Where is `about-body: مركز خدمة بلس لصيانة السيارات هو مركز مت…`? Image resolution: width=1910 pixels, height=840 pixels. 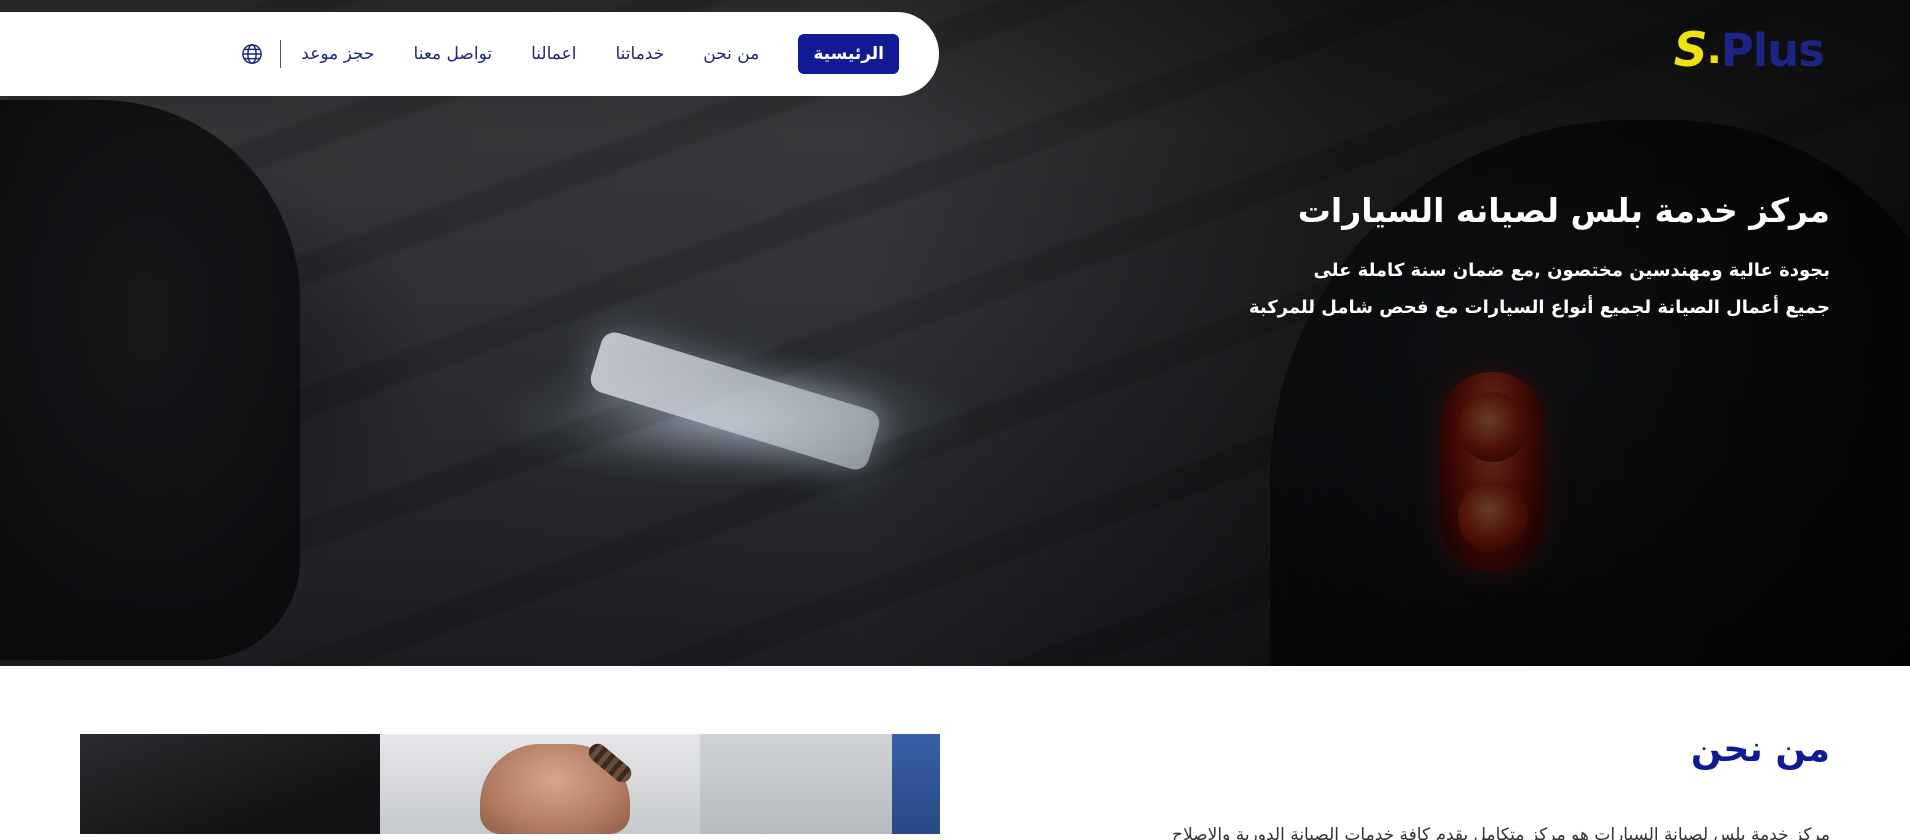 about-body: مركز خدمة بلس لصيانة السيارات هو مركز مت… is located at coordinates (1501, 832).